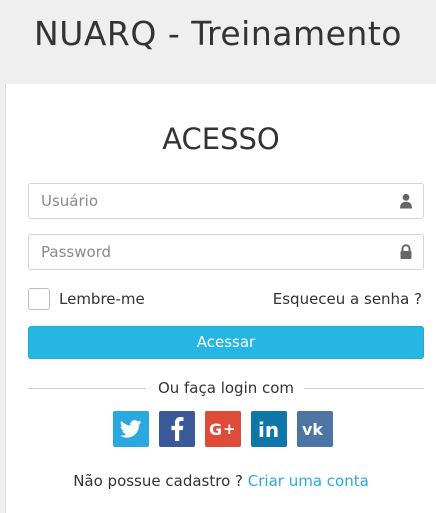 This screenshot has height=513, width=436. I want to click on svg-text: in, so click(268, 429).